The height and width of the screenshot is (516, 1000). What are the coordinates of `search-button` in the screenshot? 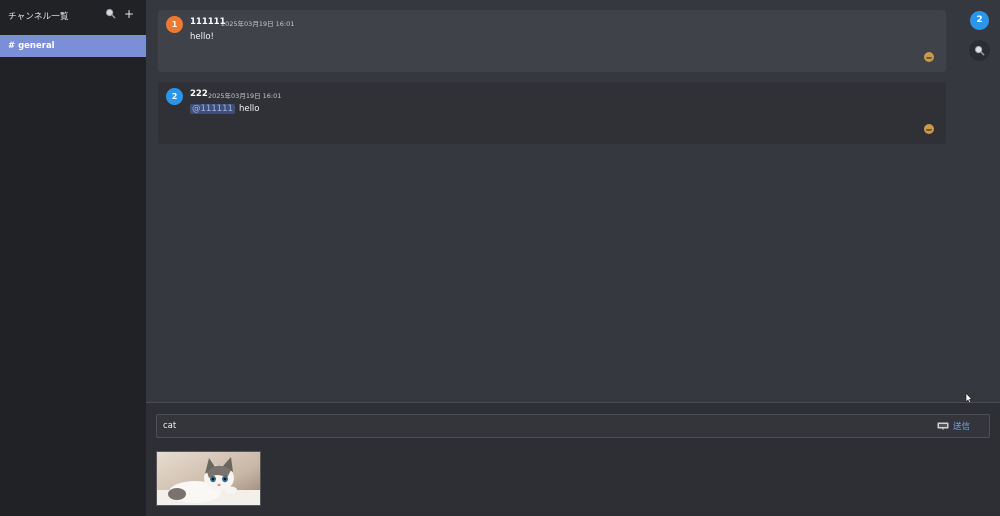 It's located at (979, 50).